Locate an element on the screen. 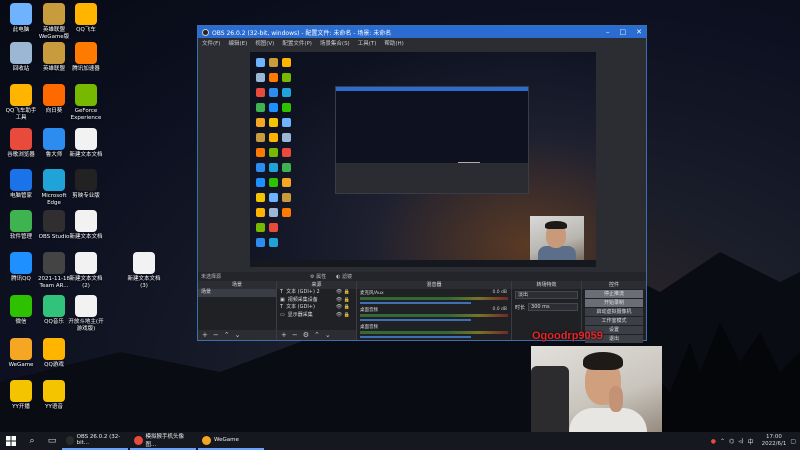 The image size is (800, 450). control-button: 工作室模式 is located at coordinates (614, 321).